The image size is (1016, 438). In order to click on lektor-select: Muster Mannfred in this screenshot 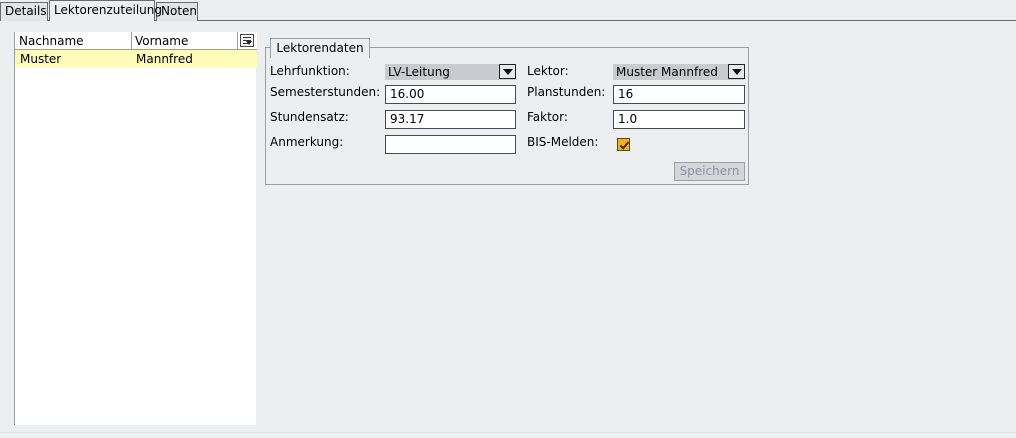, I will do `click(679, 72)`.